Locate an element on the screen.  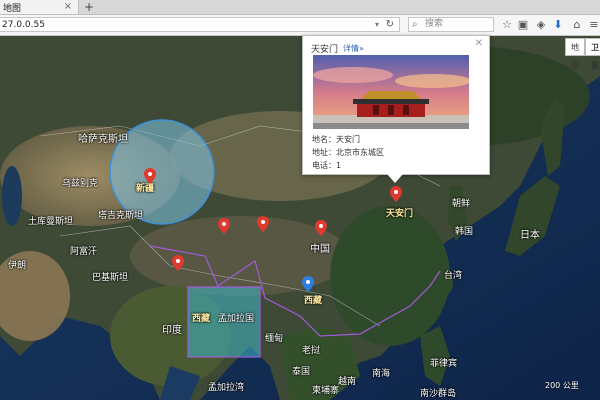
url-text: 27.0.0.55 is located at coordinates (23, 25).